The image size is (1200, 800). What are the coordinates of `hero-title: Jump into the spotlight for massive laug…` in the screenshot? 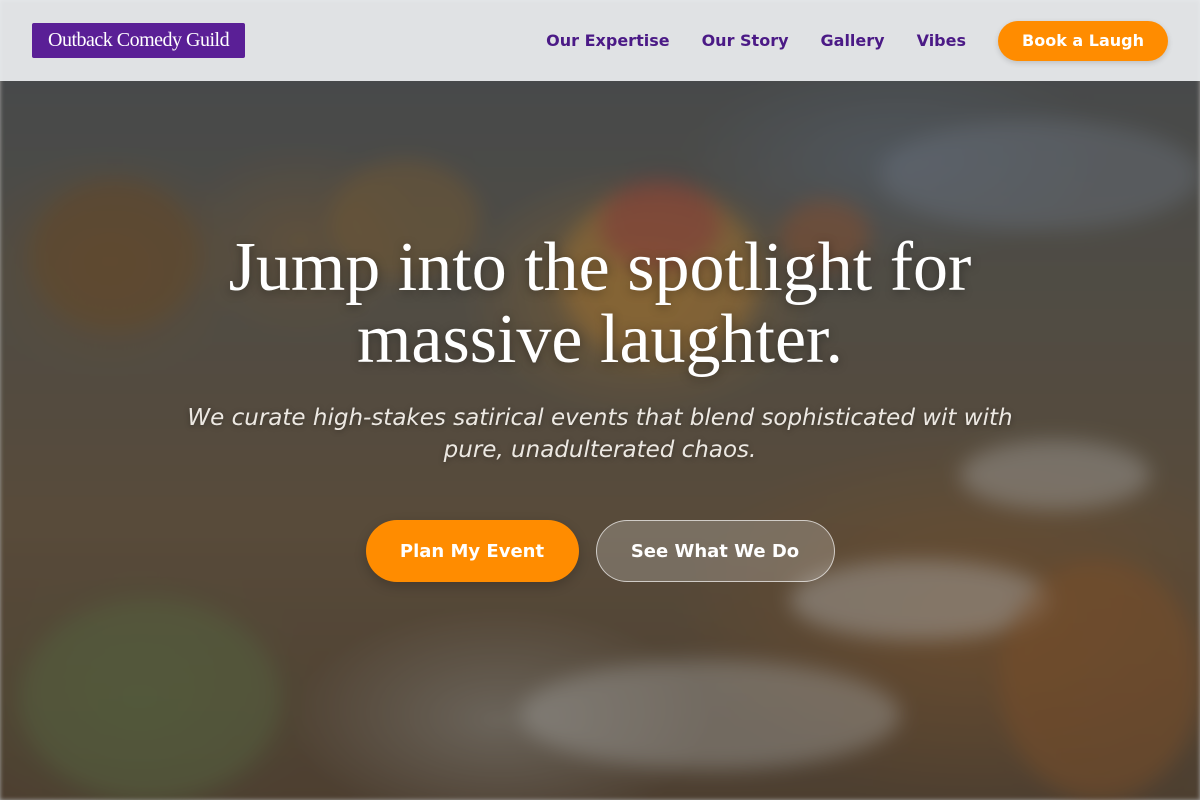 It's located at (600, 303).